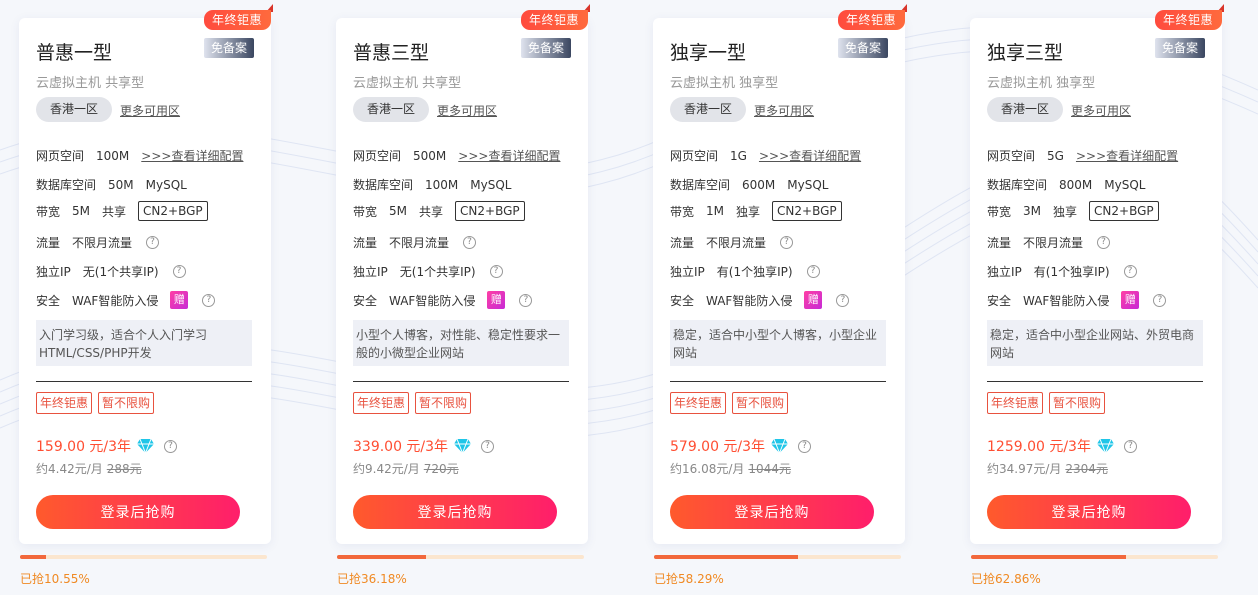 The image size is (1258, 595). What do you see at coordinates (365, 211) in the screenshot?
I see `spec-label: 带宽` at bounding box center [365, 211].